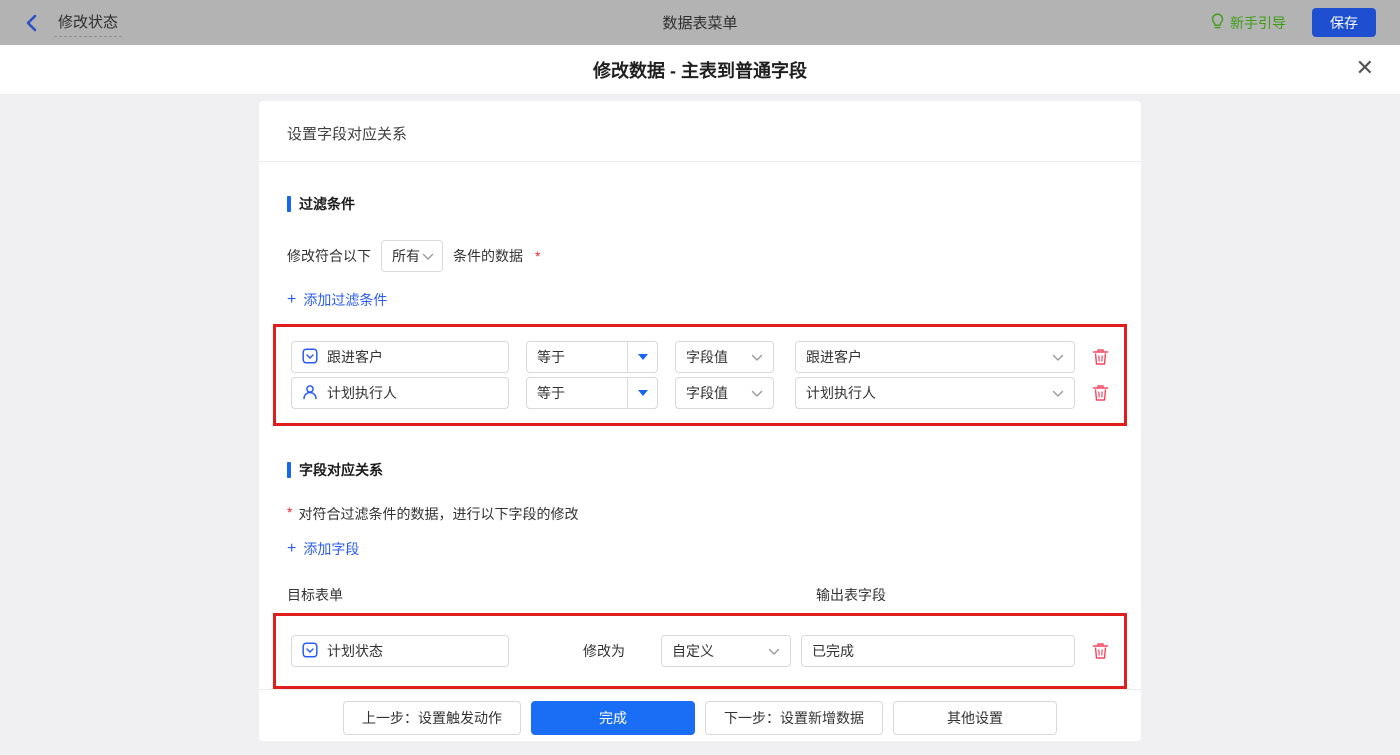 The height and width of the screenshot is (755, 1400). What do you see at coordinates (613, 718) in the screenshot?
I see `done-button: 完成` at bounding box center [613, 718].